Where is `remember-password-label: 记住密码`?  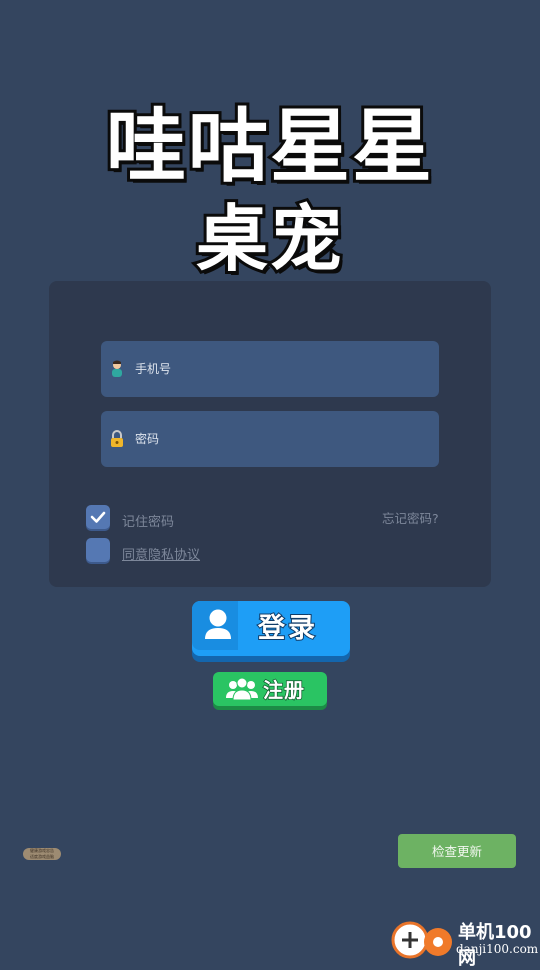
remember-password-label: 记住密码 is located at coordinates (148, 522).